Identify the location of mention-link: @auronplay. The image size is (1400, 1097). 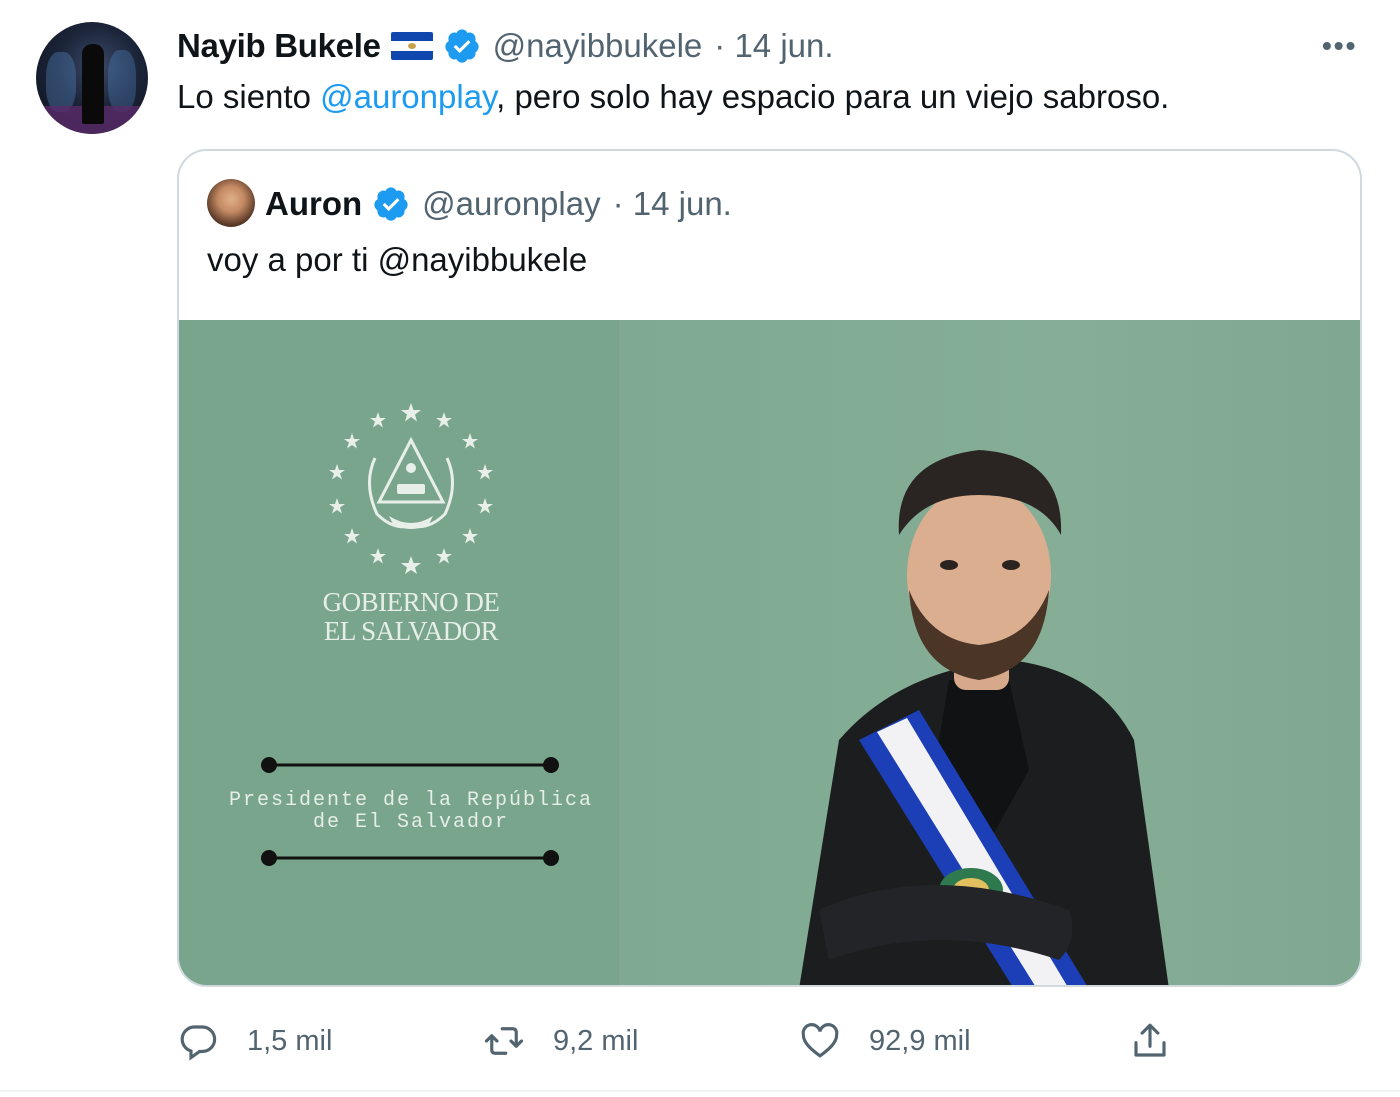
(408, 96).